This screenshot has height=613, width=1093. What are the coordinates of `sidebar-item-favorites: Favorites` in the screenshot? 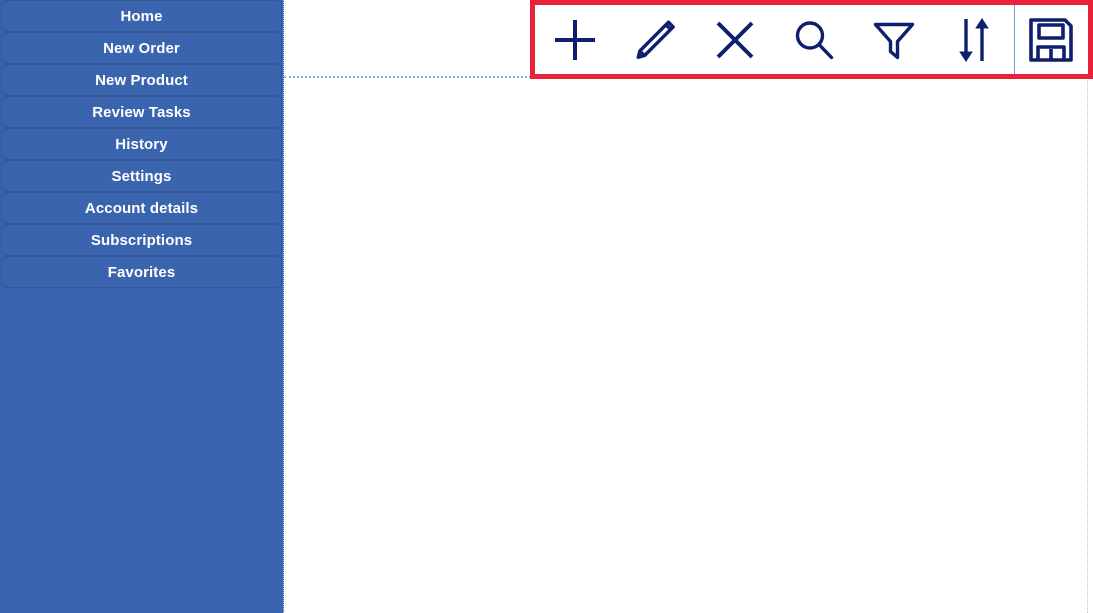 It's located at (141, 272).